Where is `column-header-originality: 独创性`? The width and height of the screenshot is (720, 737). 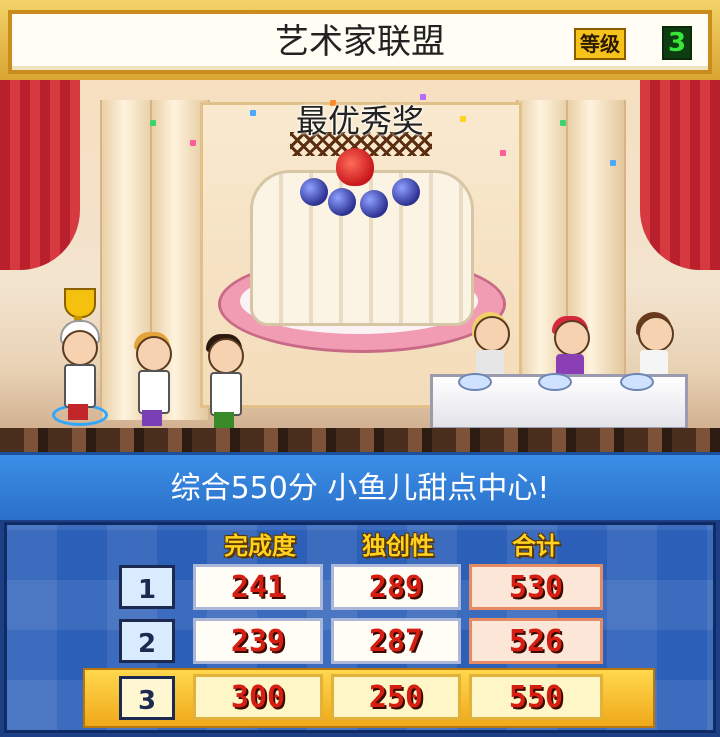
column-header-originality: 独创性 is located at coordinates (398, 546).